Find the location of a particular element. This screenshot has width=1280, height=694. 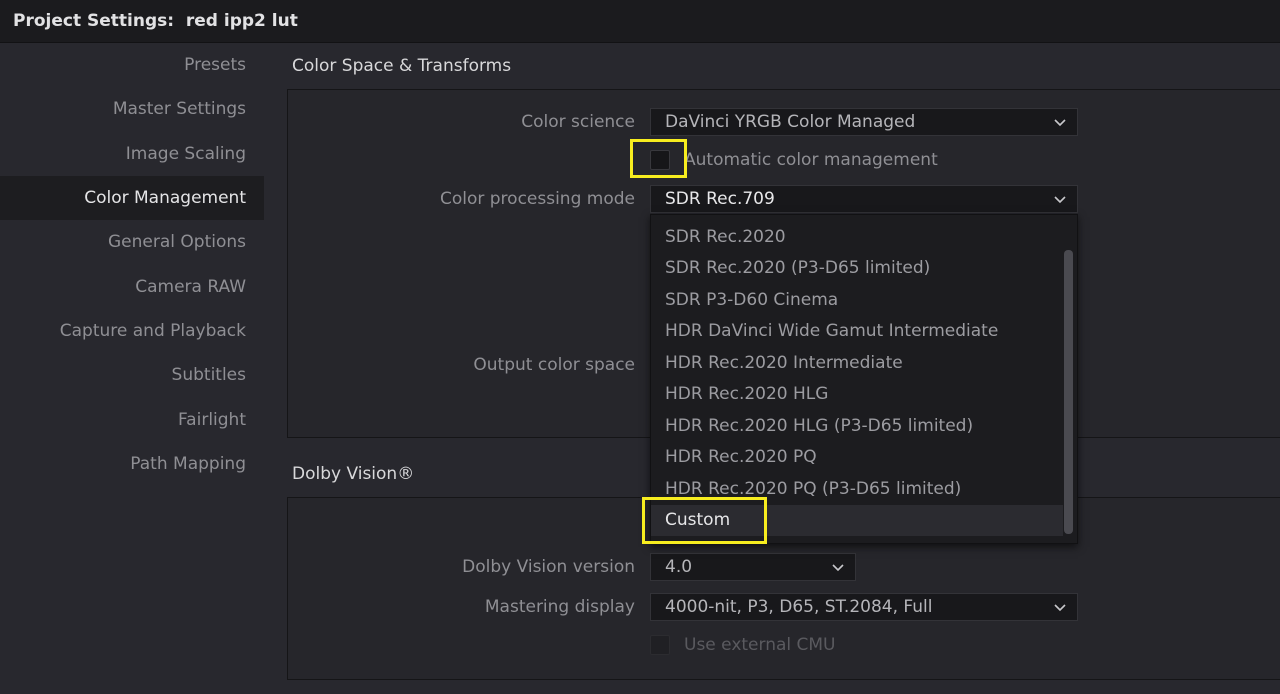

option-hdr-rec2020-hlg: HDR Rec.2020 HLG is located at coordinates (857, 394).